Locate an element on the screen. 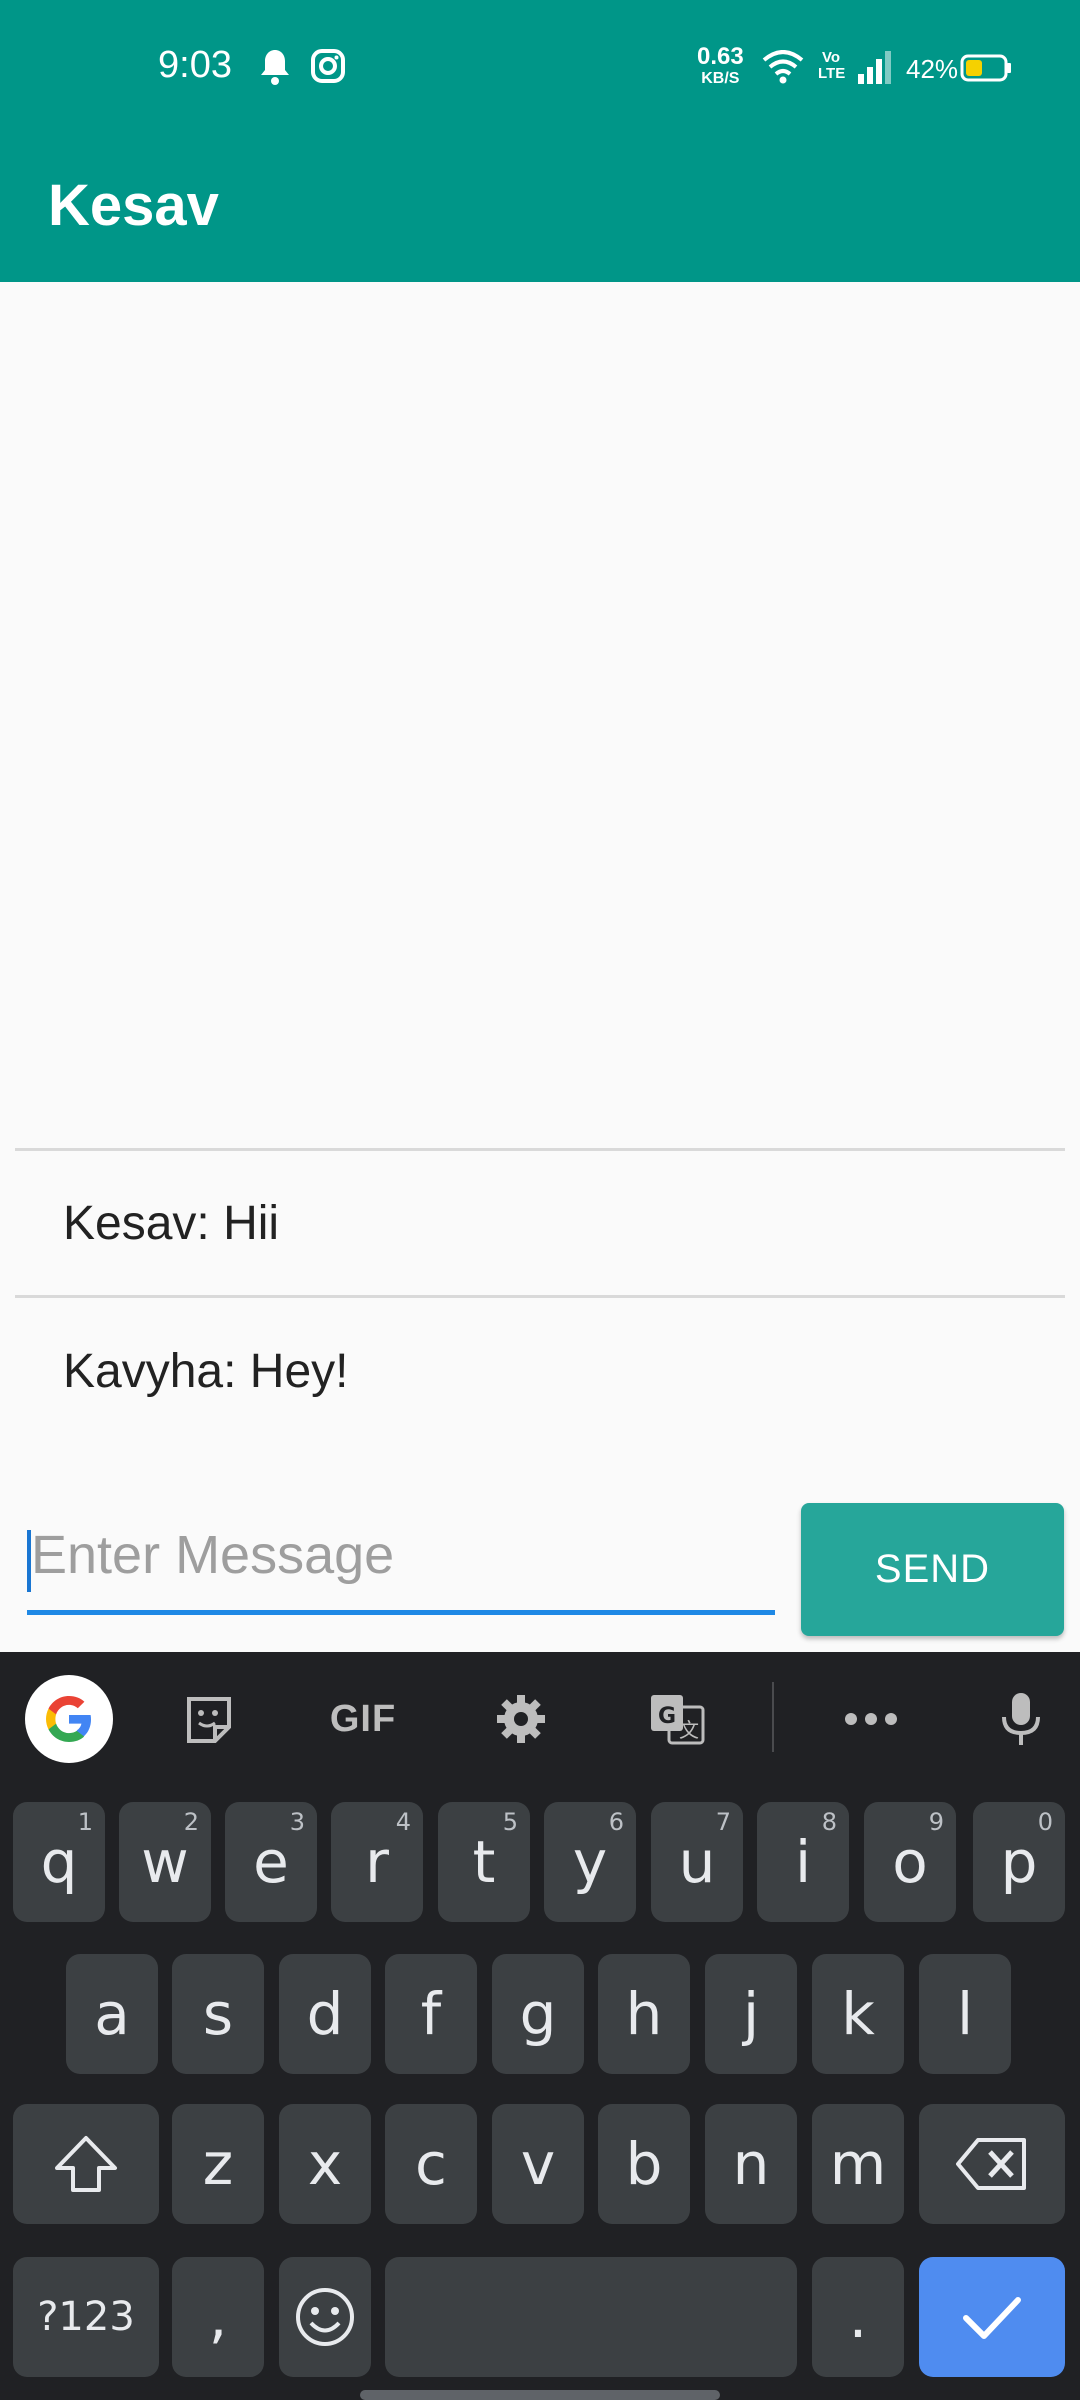 The height and width of the screenshot is (2400, 1080). key-hint: 1 is located at coordinates (85, 1822).